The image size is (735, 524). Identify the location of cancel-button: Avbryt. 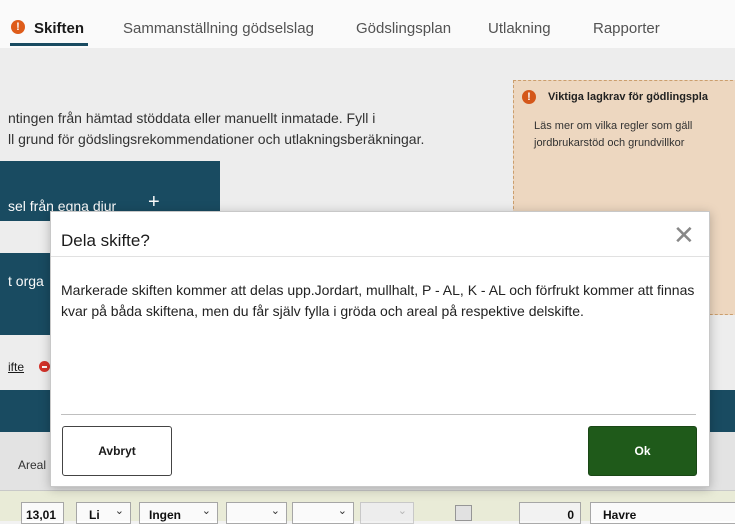
(117, 451).